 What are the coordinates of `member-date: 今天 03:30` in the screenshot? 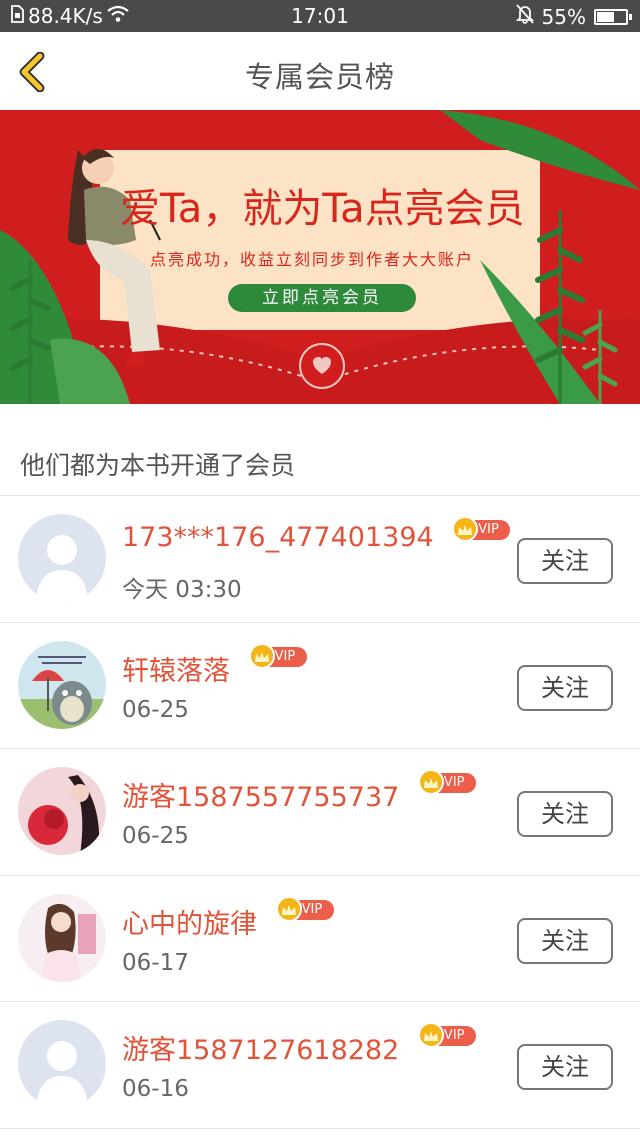 It's located at (182, 590).